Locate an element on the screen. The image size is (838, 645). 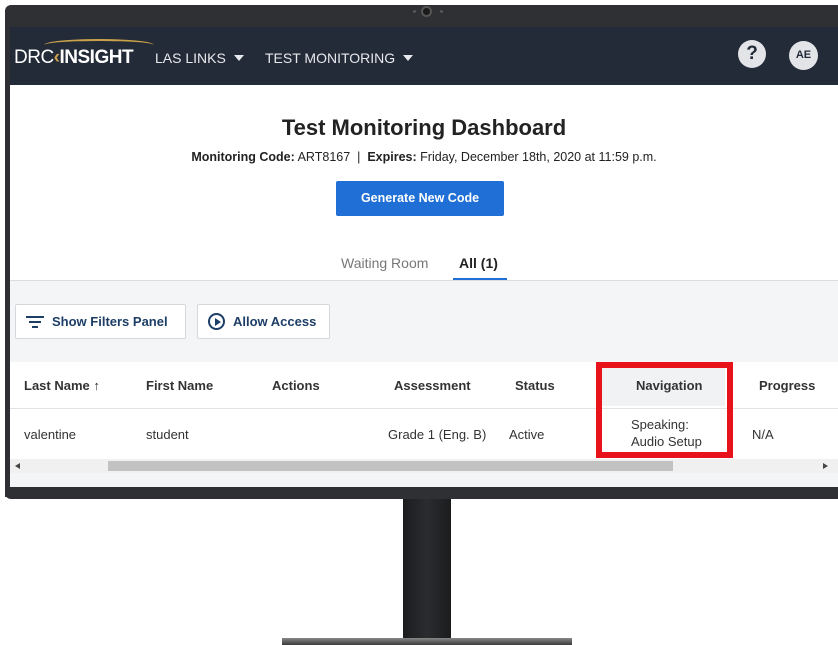
nav-menu-label: TEST MONITORING is located at coordinates (330, 58).